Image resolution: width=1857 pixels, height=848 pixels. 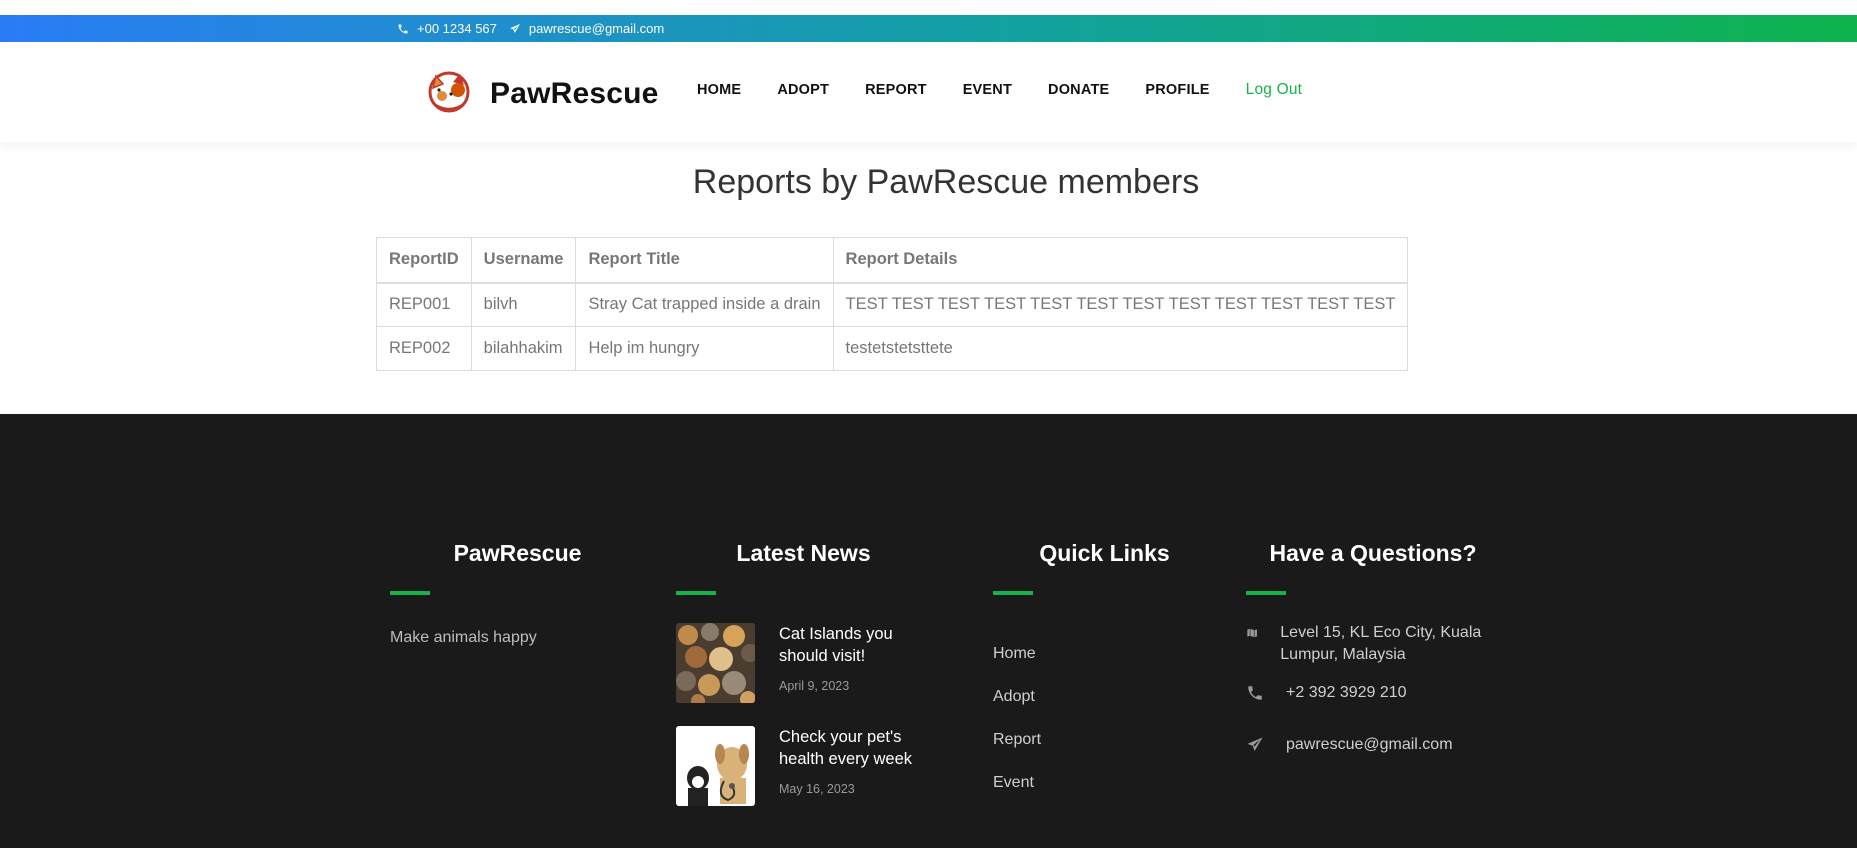 I want to click on news-title: Check your pet's health every week, so click(x=859, y=748).